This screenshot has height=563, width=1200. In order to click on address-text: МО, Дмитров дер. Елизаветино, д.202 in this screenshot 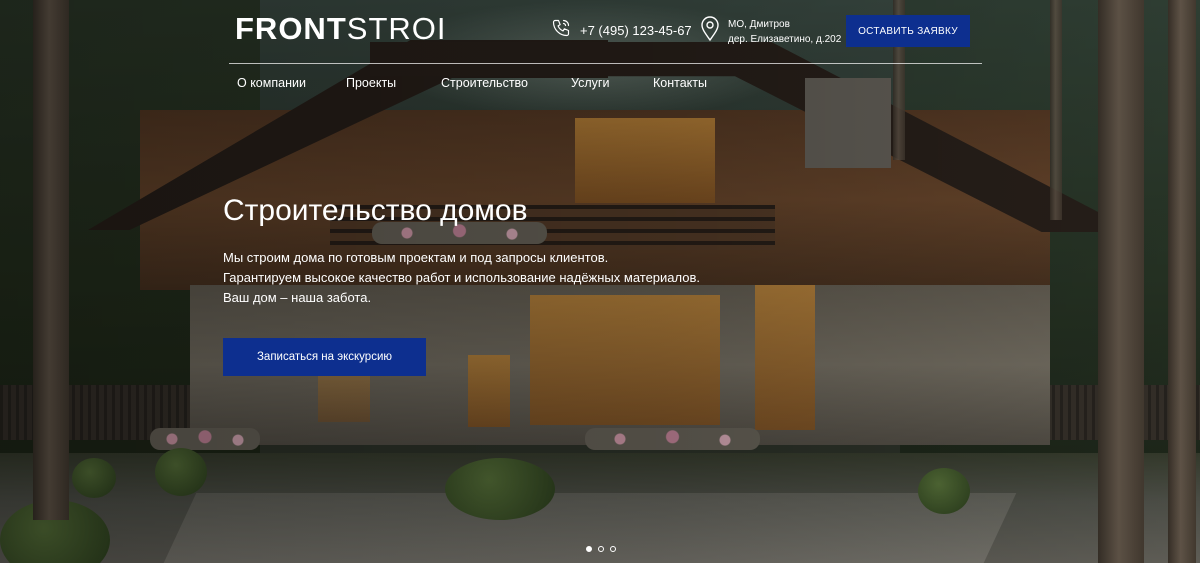, I will do `click(784, 32)`.